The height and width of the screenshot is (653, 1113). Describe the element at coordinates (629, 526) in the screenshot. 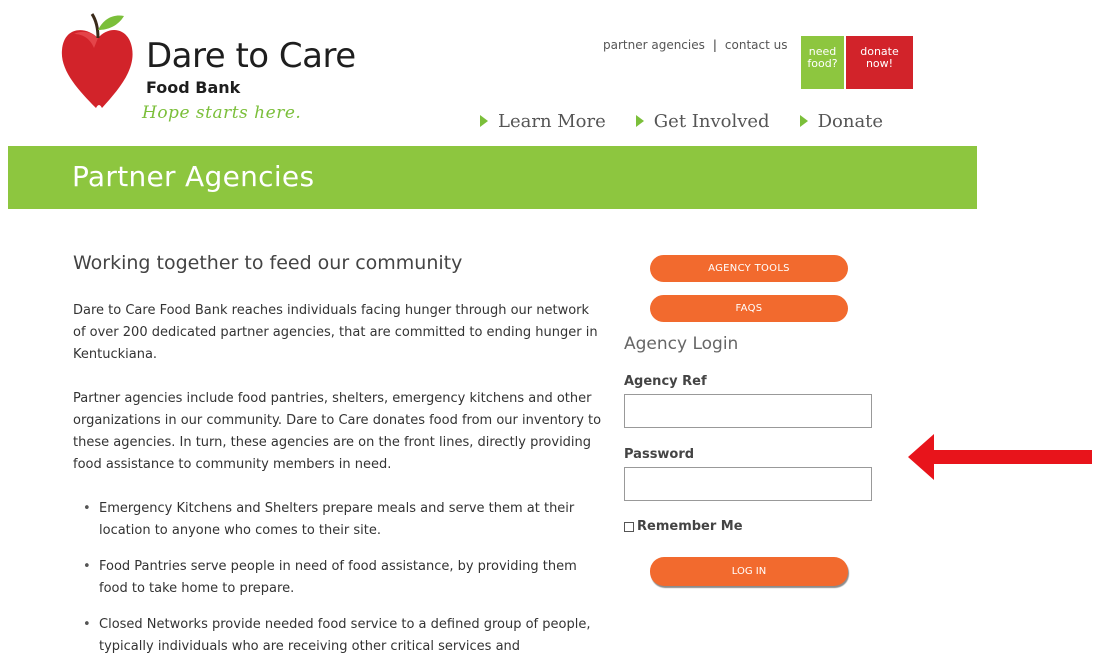

I see `checkbox-icon` at that location.